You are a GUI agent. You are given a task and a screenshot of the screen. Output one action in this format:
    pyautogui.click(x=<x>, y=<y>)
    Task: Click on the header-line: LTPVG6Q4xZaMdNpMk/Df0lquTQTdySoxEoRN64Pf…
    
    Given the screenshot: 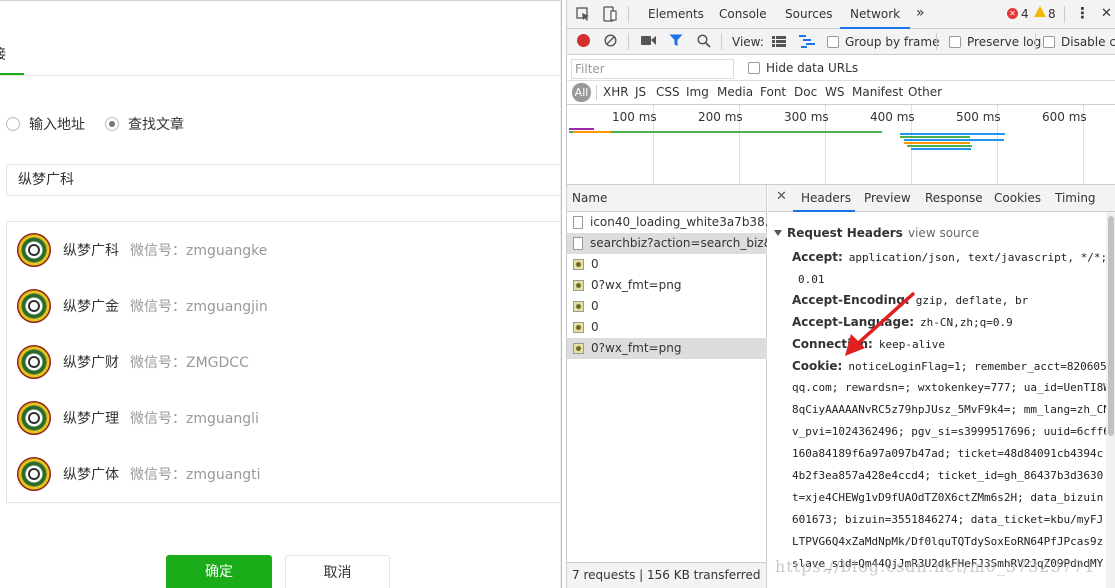 What is the action you would take?
    pyautogui.click(x=947, y=541)
    